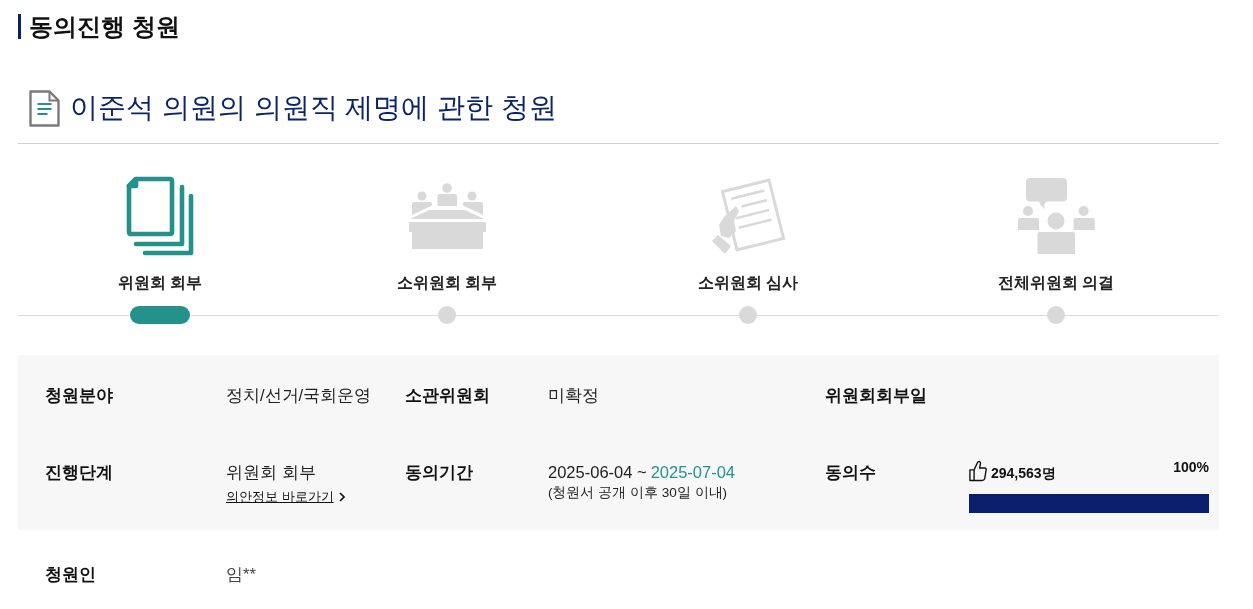 Image resolution: width=1253 pixels, height=609 pixels. What do you see at coordinates (44, 108) in the screenshot?
I see `document-icon` at bounding box center [44, 108].